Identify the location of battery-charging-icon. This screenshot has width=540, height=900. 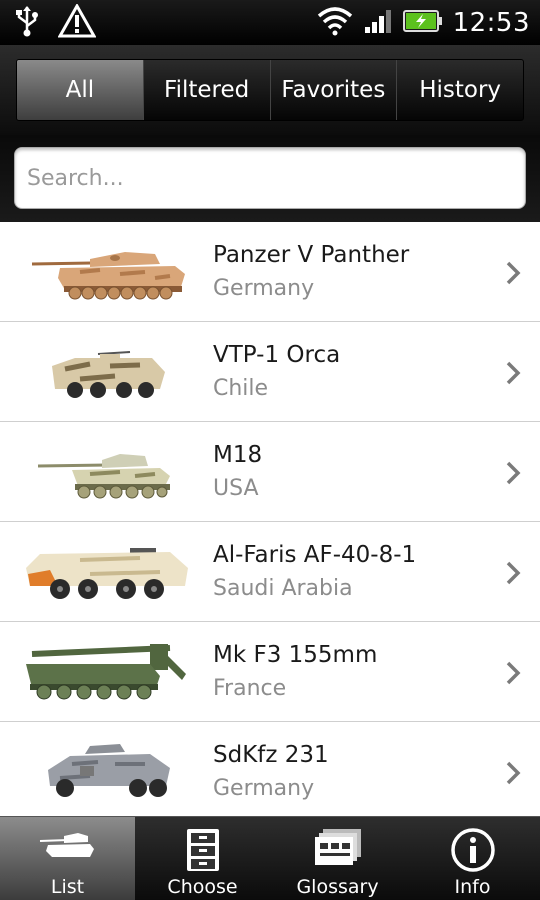
(422, 23).